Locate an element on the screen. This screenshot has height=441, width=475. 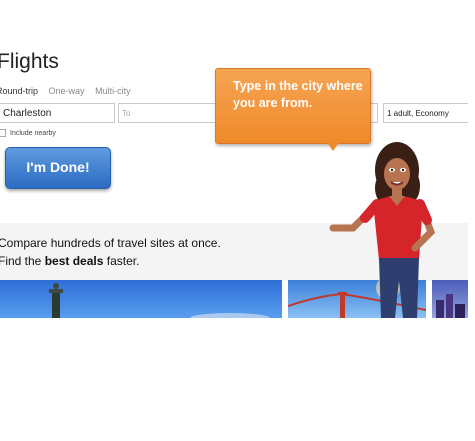
city-image is located at coordinates (450, 306).